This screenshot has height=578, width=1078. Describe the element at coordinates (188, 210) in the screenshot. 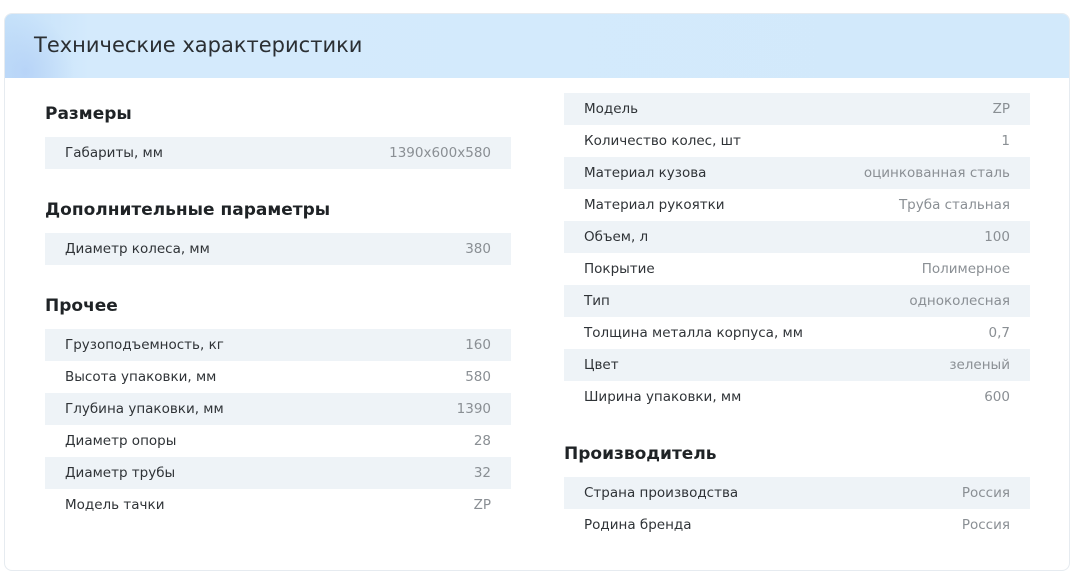

I see `section-title-additional: Дополнительные параметры` at that location.